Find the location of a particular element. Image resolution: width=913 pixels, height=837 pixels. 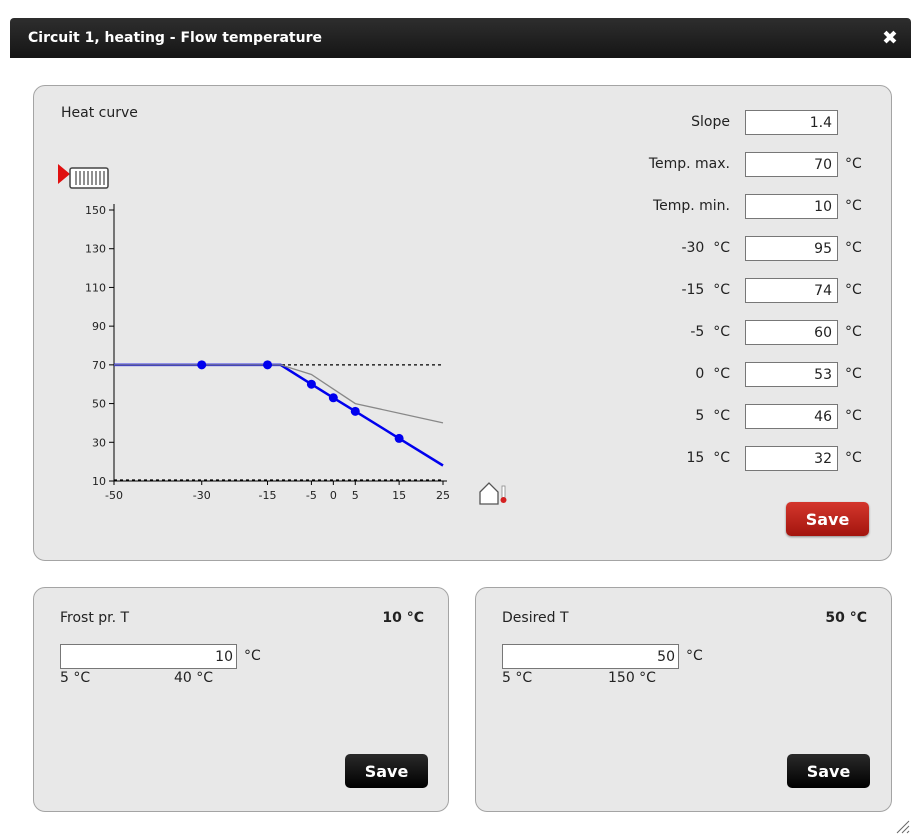

heat-curve-line is located at coordinates (279, 415).